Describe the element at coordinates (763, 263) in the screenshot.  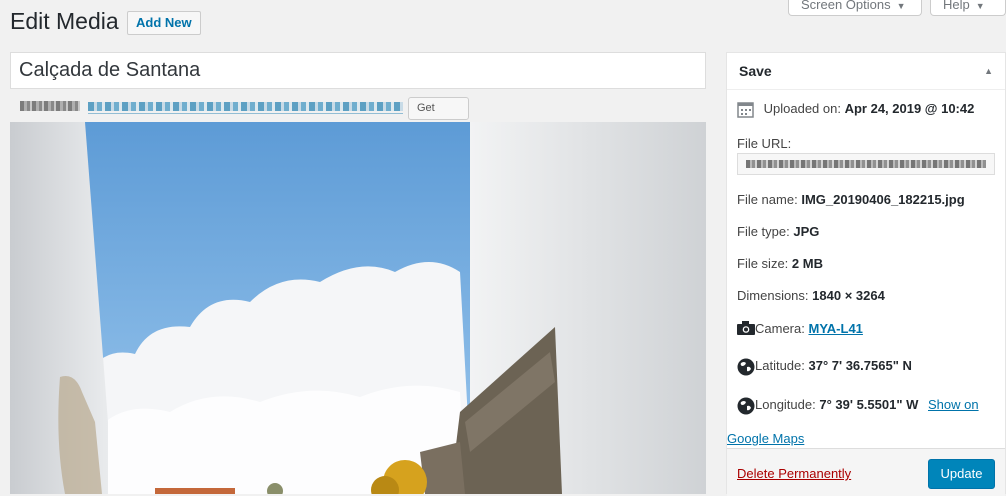
I see `file-size-label: File size:` at that location.